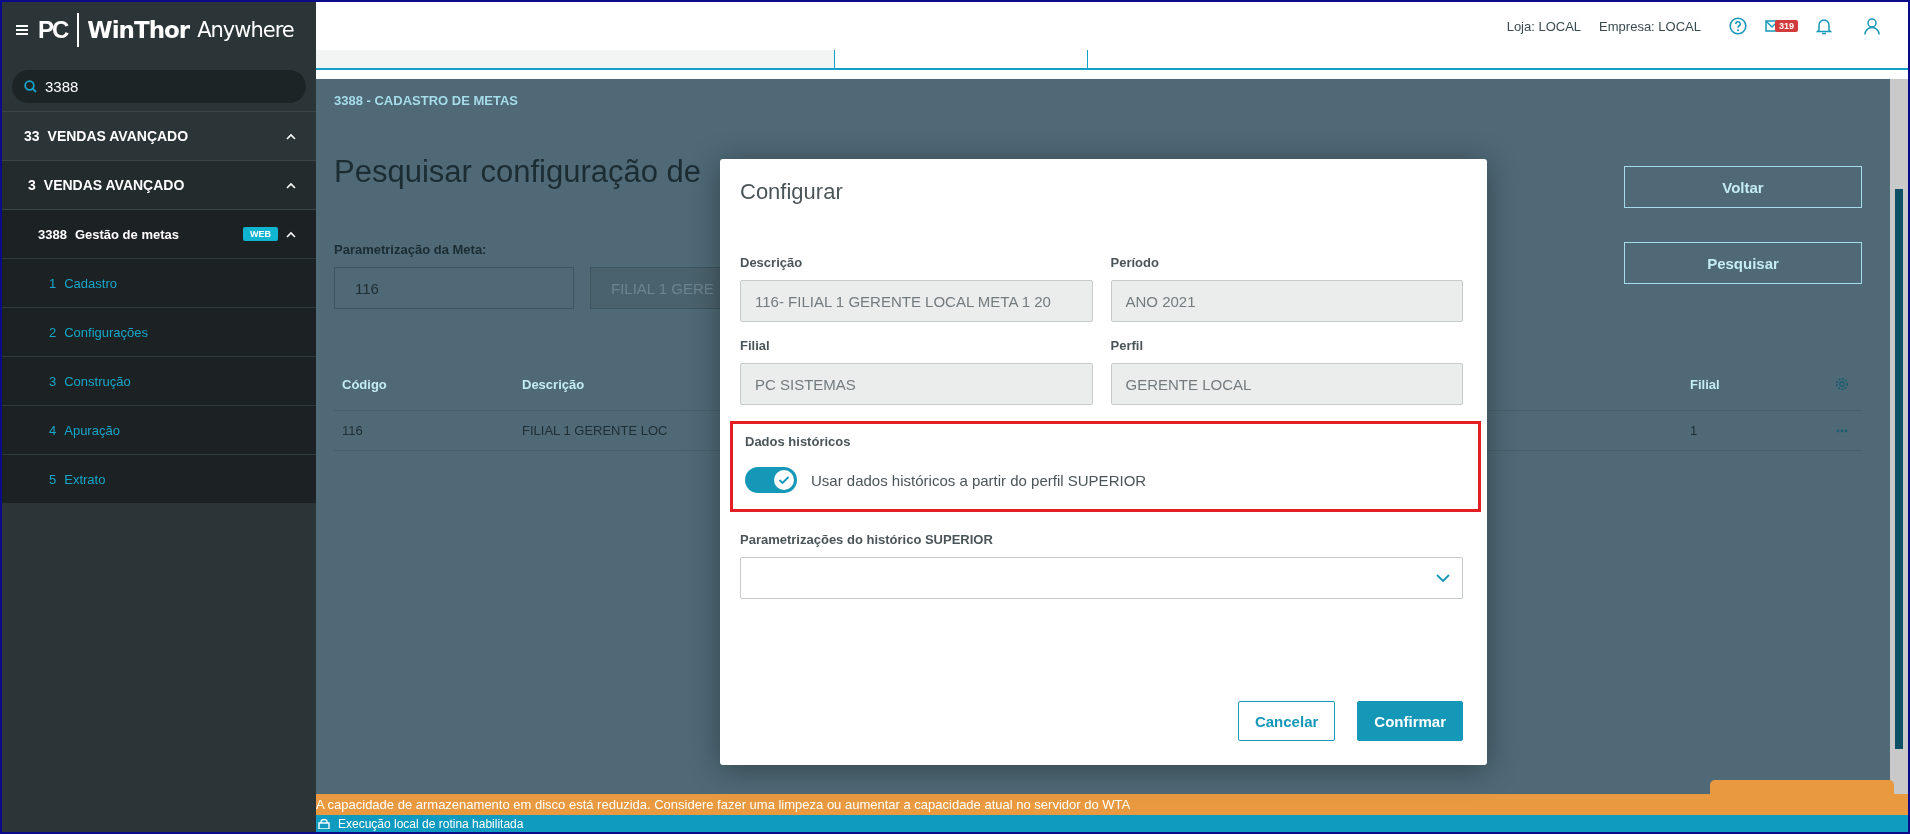 The image size is (1910, 834). What do you see at coordinates (1650, 26) in the screenshot?
I see `company-label: Empresa: LOCAL` at bounding box center [1650, 26].